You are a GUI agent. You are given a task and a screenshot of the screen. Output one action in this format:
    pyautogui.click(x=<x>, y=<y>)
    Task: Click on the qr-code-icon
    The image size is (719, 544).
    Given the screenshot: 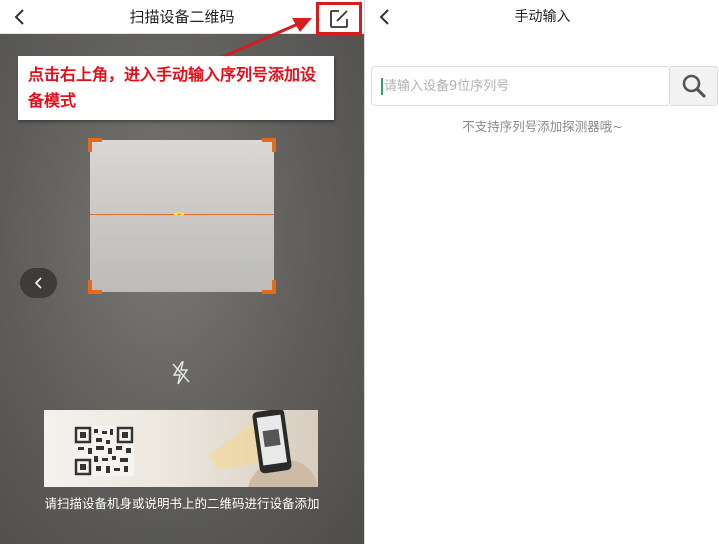 What is the action you would take?
    pyautogui.click(x=104, y=451)
    